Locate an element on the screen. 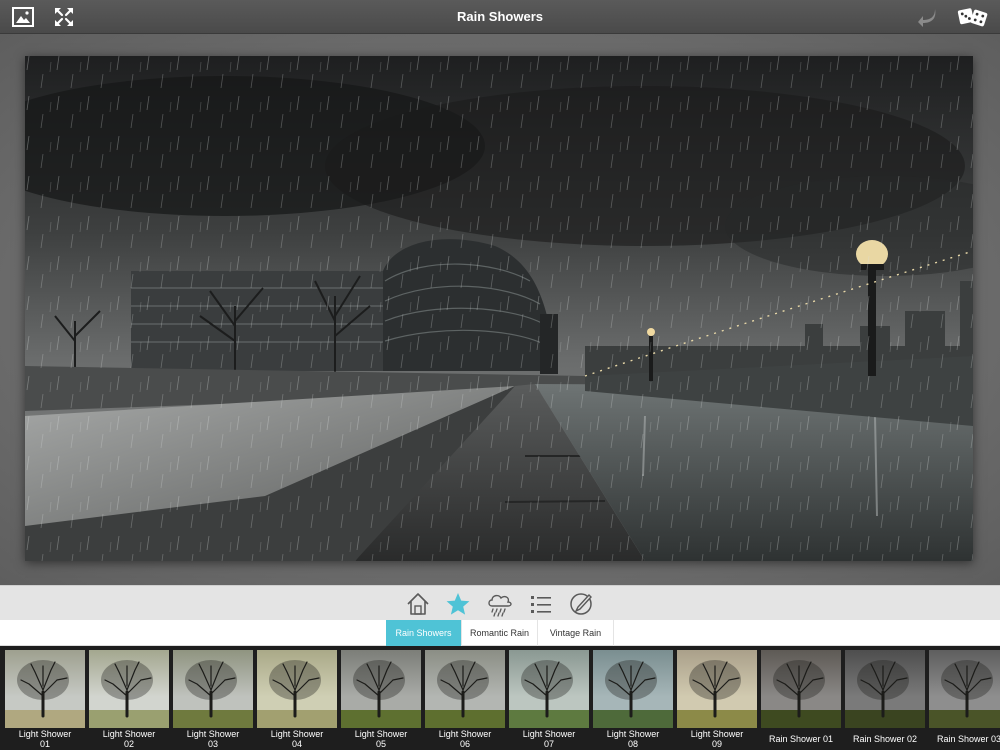 The width and height of the screenshot is (1000, 750). tab-romantic-rain: Romantic Rain is located at coordinates (500, 633).